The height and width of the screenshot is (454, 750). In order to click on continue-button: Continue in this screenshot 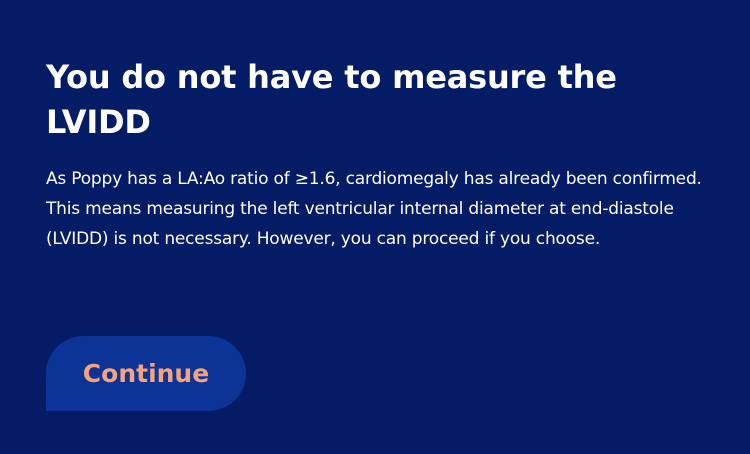, I will do `click(146, 373)`.